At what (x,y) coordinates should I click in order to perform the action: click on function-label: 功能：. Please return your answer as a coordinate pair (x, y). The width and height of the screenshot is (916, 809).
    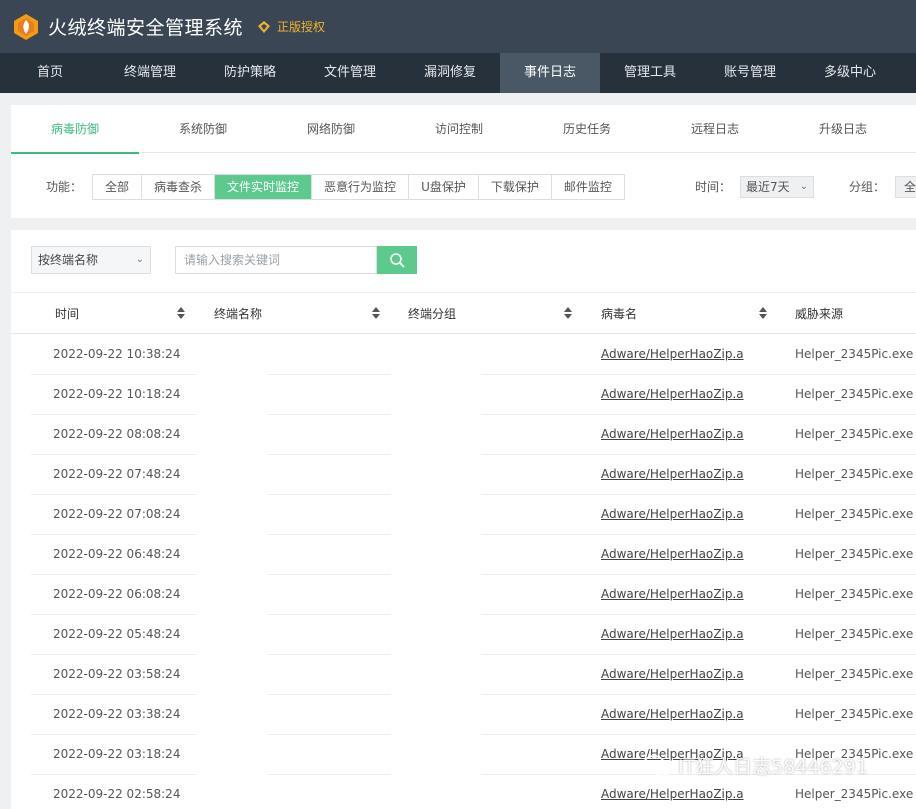
    Looking at the image, I should click on (64, 187).